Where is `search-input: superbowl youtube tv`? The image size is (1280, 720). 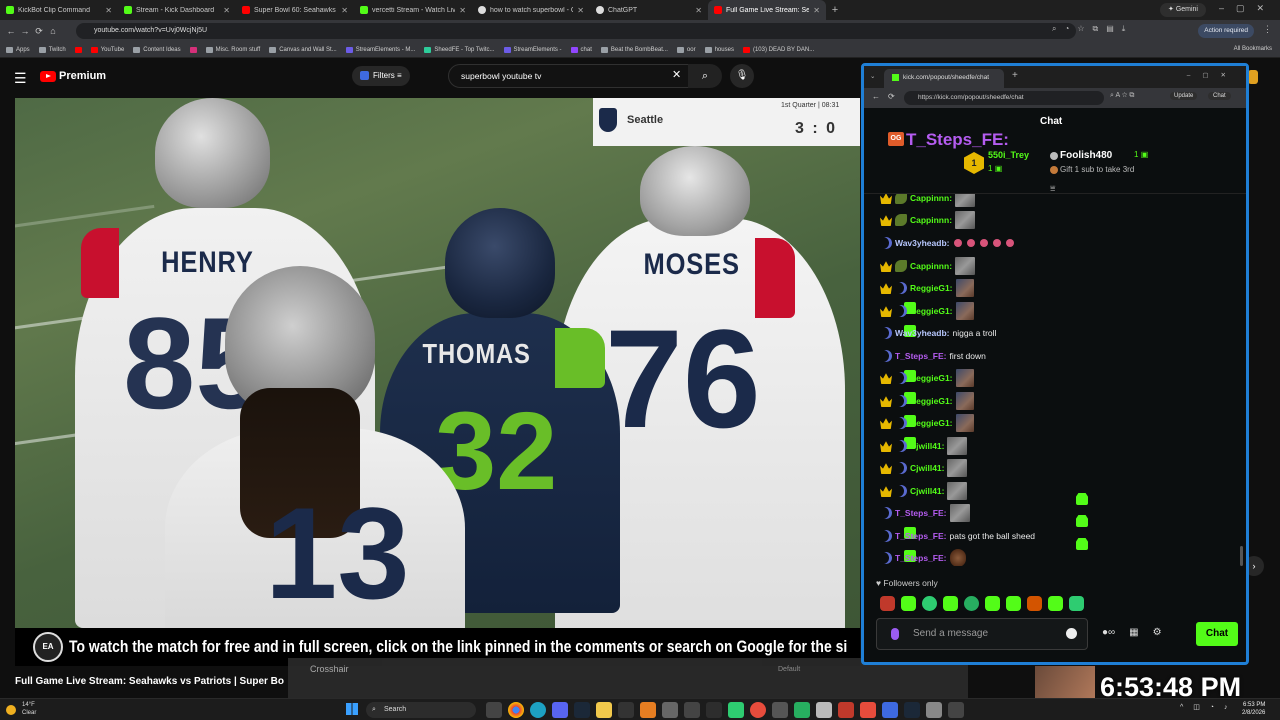 search-input: superbowl youtube tv is located at coordinates (570, 76).